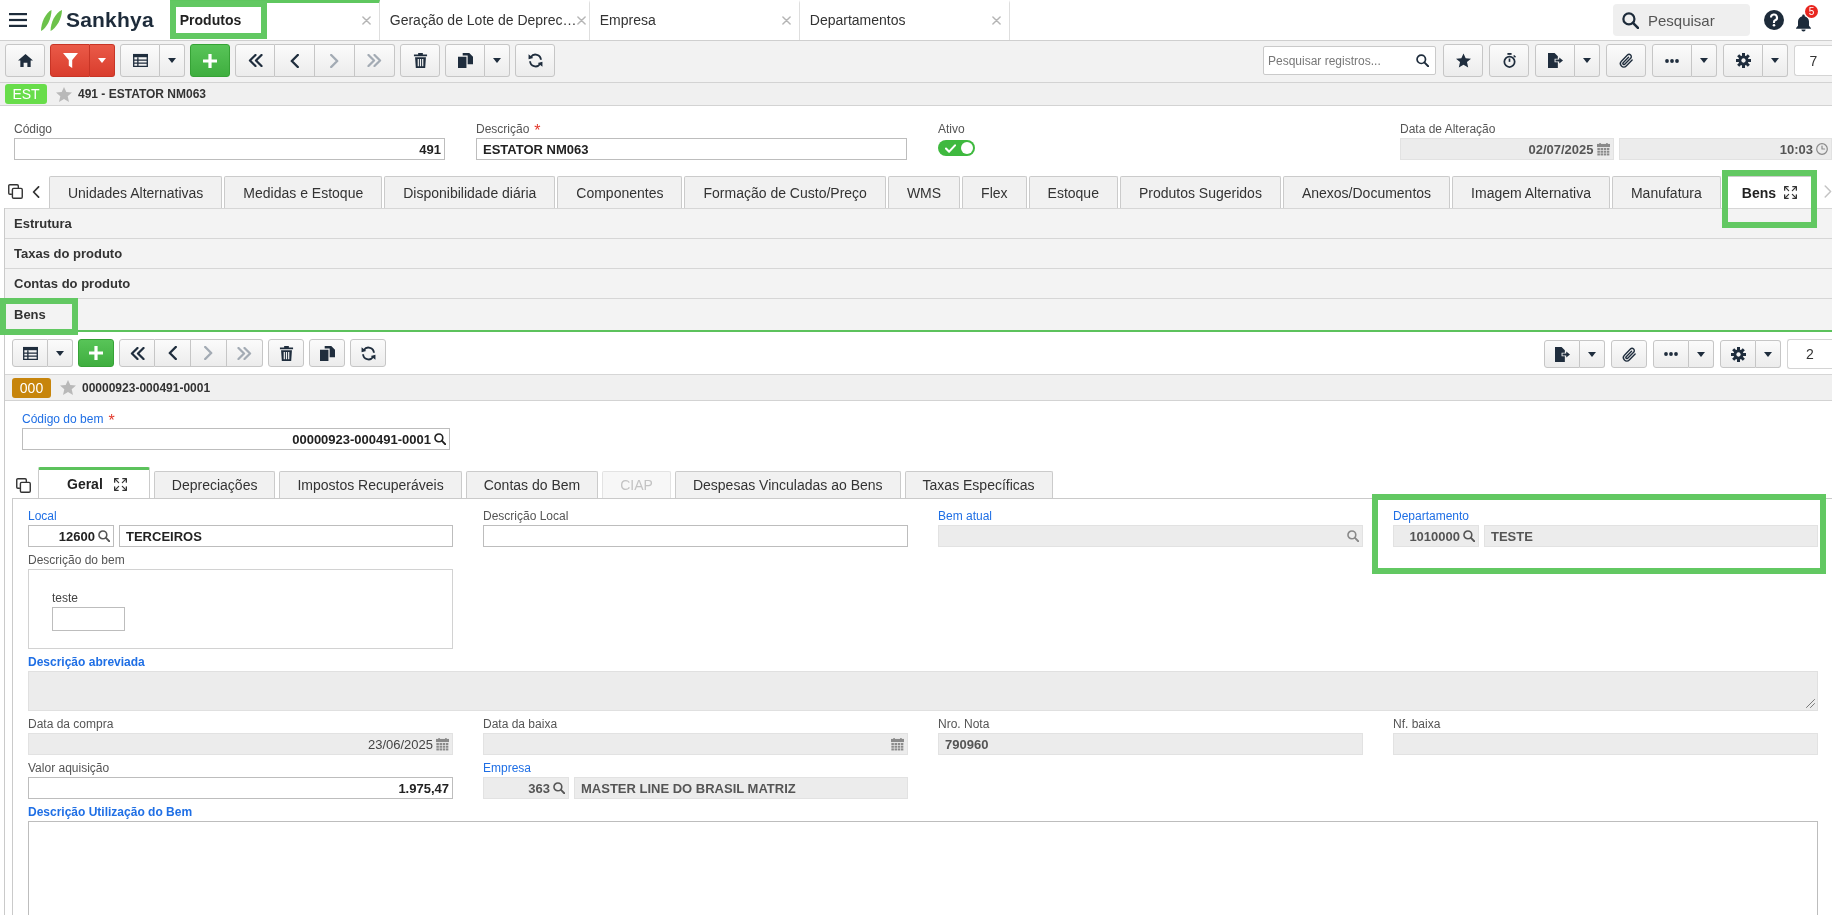 The height and width of the screenshot is (915, 1832). Describe the element at coordinates (1803, 22) in the screenshot. I see `bell-icon` at that location.